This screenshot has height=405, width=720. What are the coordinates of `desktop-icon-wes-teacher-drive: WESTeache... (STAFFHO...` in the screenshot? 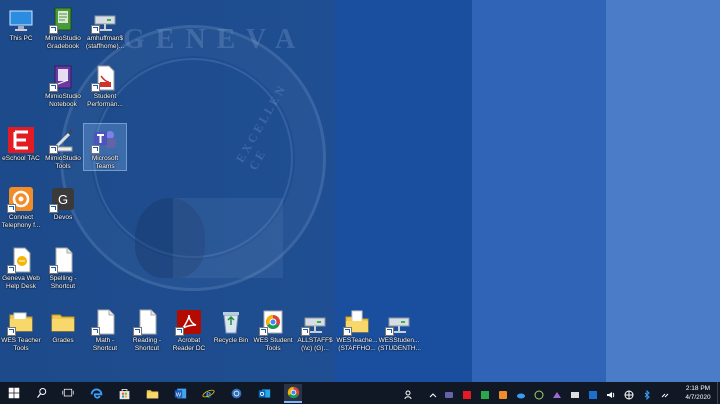 It's located at (357, 329).